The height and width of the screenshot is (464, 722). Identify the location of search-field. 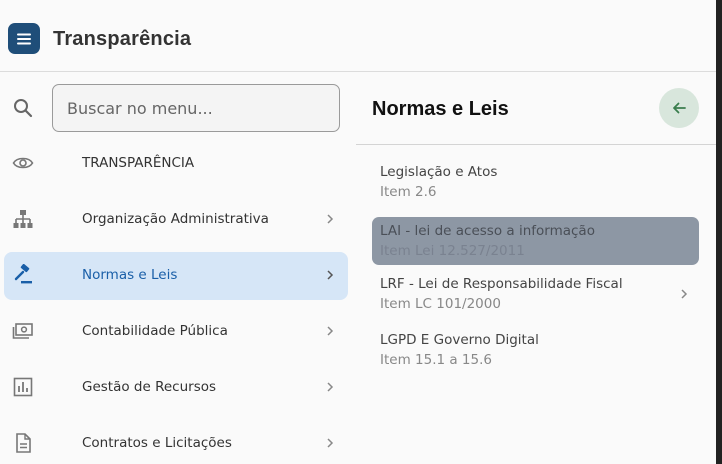
(196, 108).